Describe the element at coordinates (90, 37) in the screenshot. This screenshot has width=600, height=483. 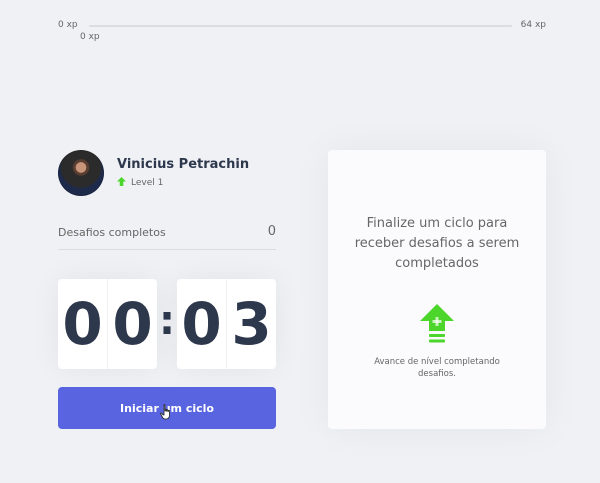
I see `xp-current-label: 0 xp` at that location.